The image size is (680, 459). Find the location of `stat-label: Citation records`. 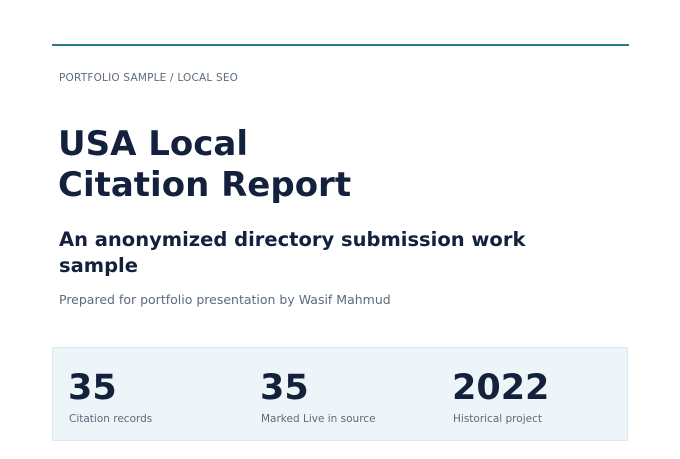

stat-label: Citation records is located at coordinates (111, 419).